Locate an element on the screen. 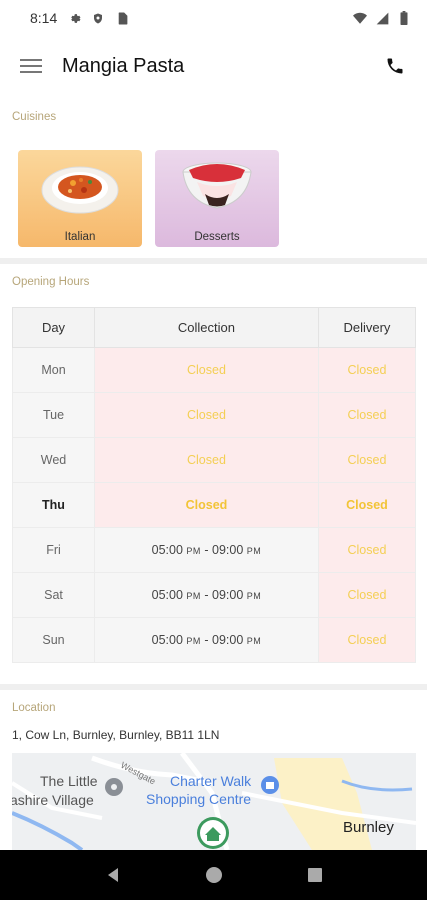 Image resolution: width=427 pixels, height=900 pixels. table-row: Wed Closed Closed is located at coordinates (214, 460).